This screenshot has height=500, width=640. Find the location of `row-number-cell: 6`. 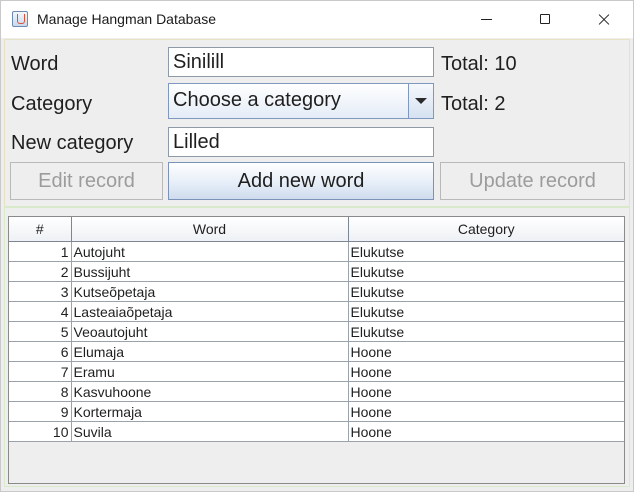

row-number-cell: 6 is located at coordinates (40, 351).